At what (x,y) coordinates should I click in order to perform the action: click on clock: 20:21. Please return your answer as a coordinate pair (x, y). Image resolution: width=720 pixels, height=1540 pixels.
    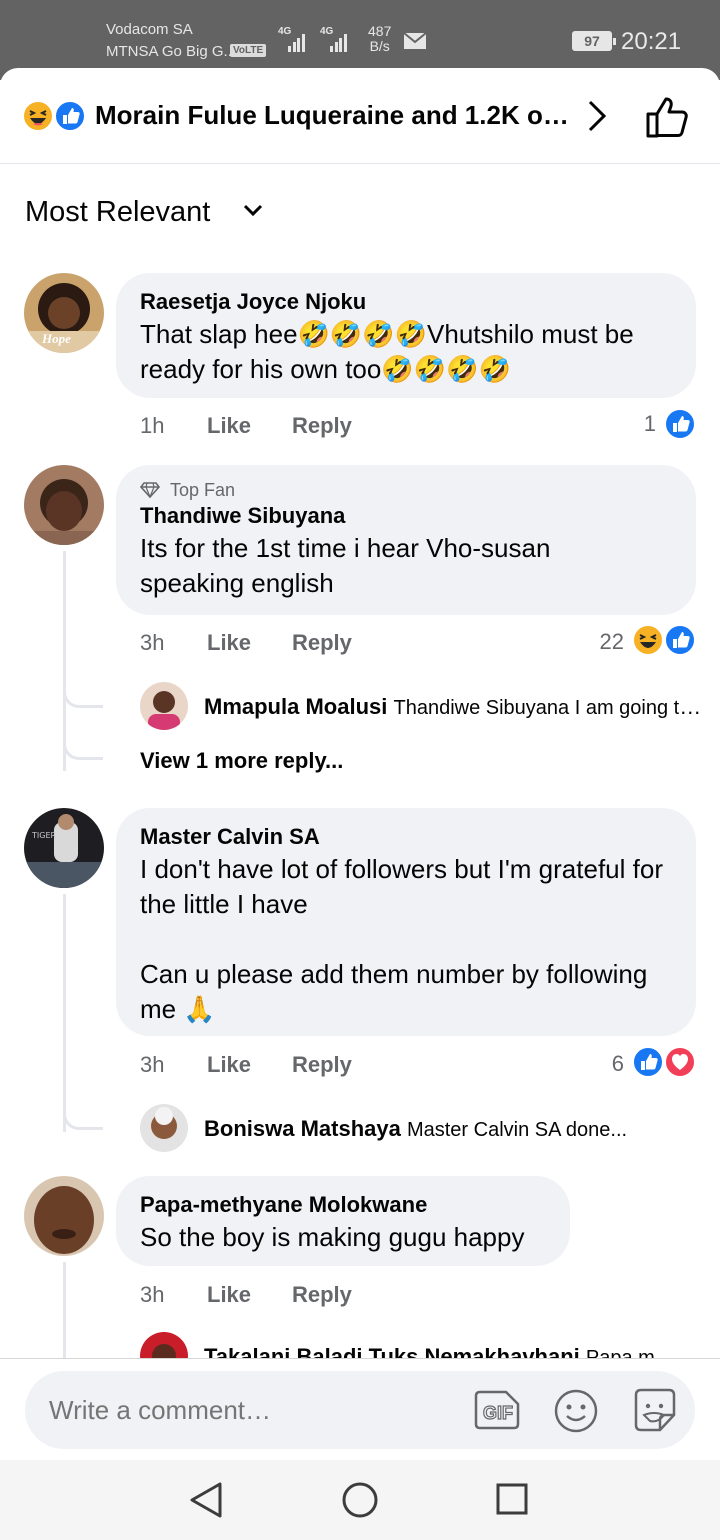
    Looking at the image, I should click on (651, 41).